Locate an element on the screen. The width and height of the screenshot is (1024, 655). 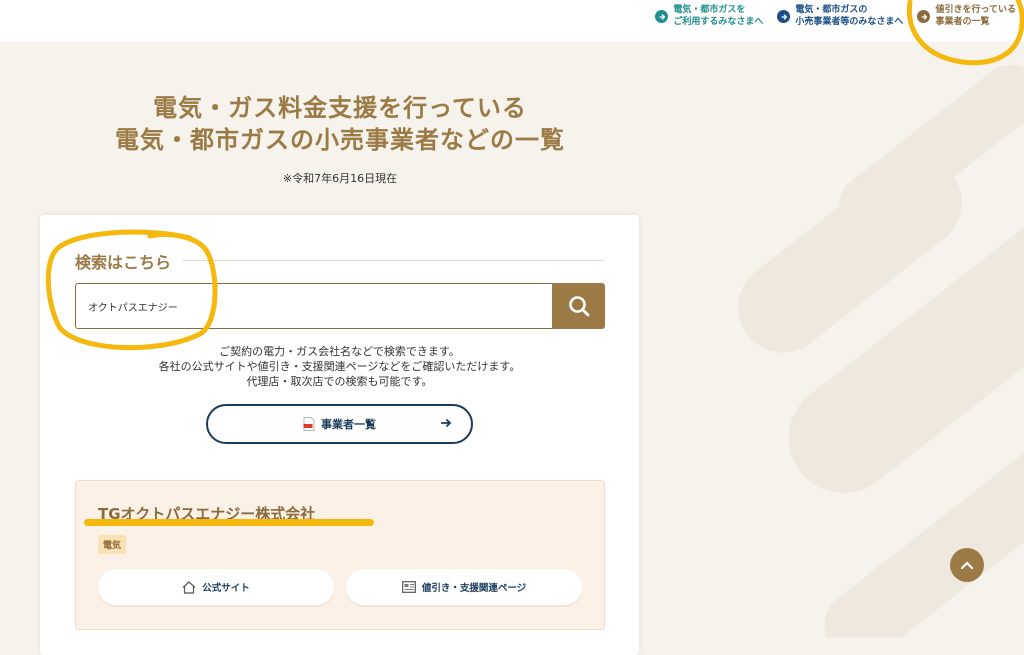
back-to-top-button is located at coordinates (967, 565).